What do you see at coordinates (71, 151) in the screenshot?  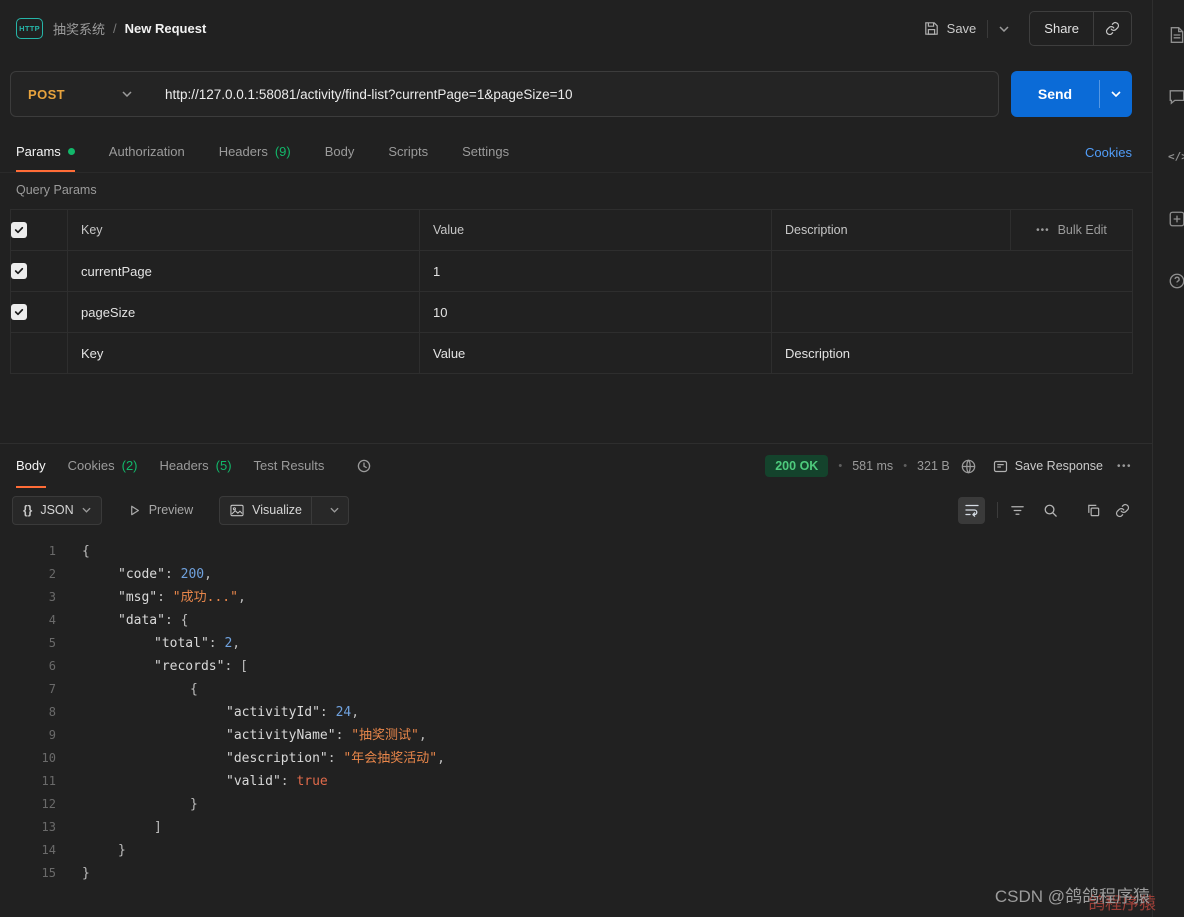 I see `params-active-dot` at bounding box center [71, 151].